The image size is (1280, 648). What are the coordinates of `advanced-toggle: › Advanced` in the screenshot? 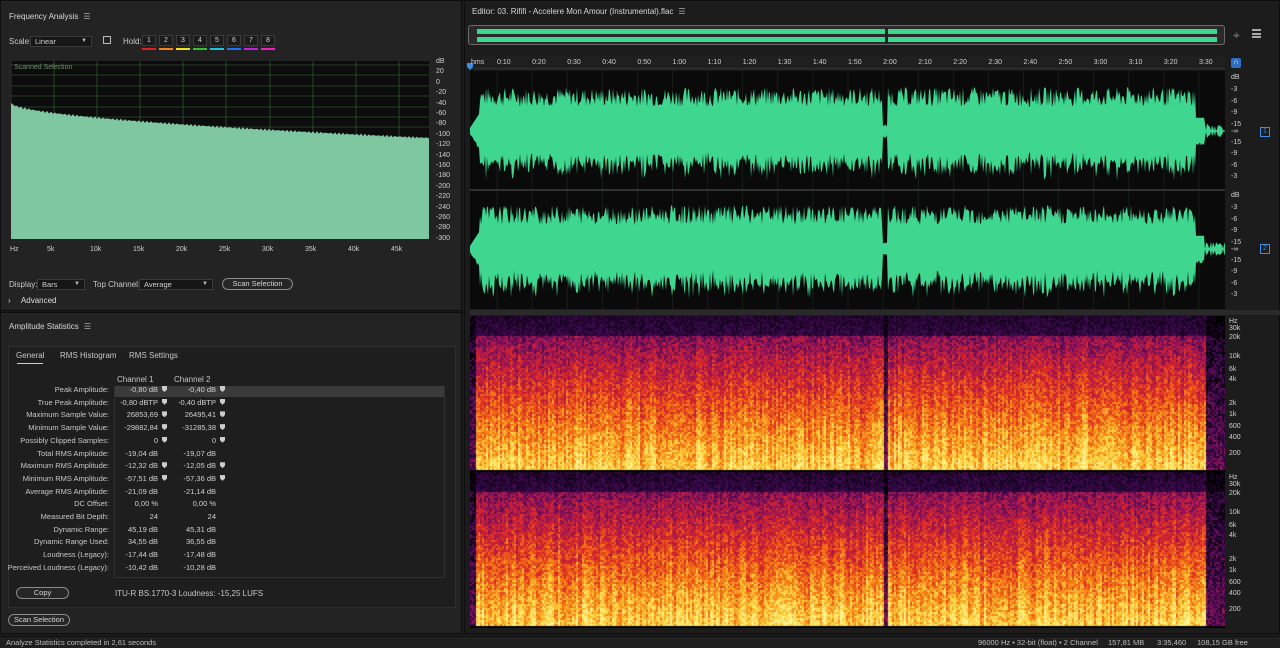 It's located at (32, 300).